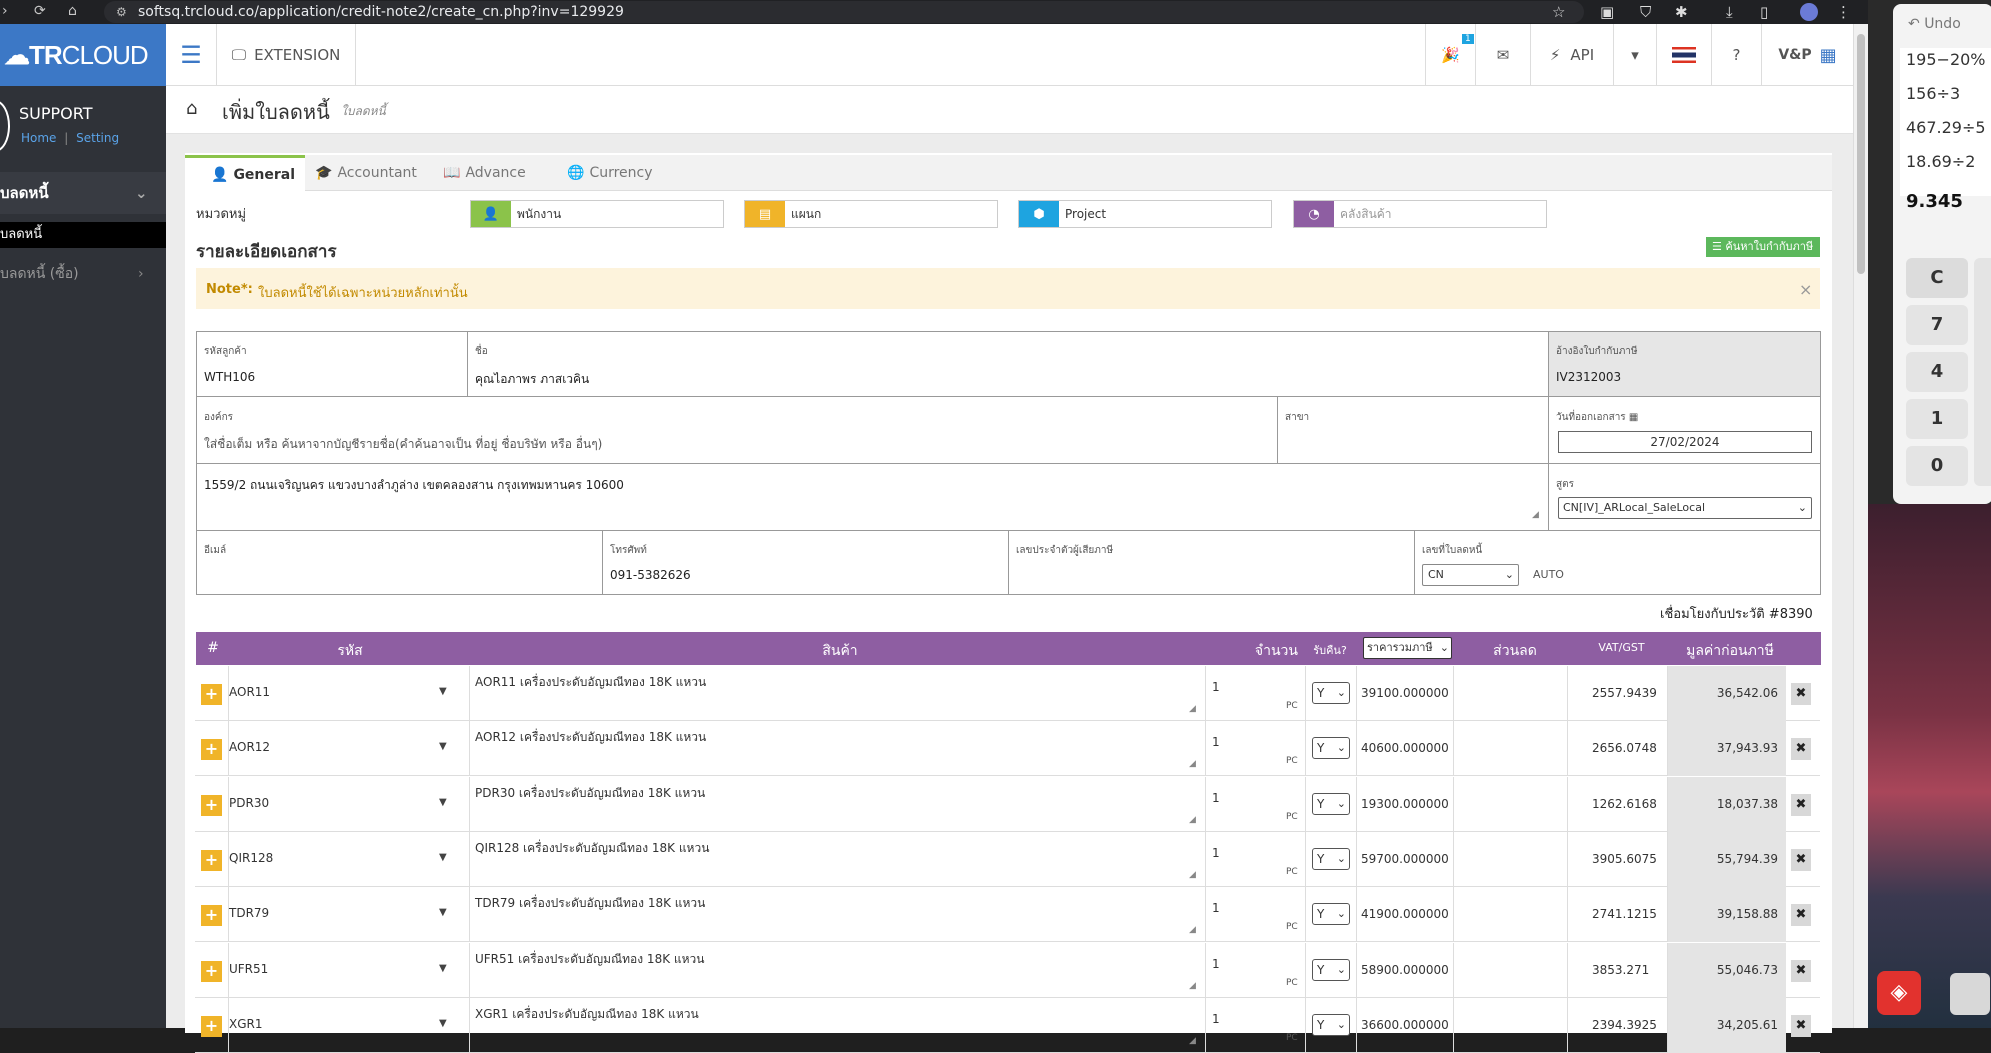 This screenshot has height=1053, width=1991. What do you see at coordinates (1899, 993) in the screenshot?
I see `anydesk-icon: ◈` at bounding box center [1899, 993].